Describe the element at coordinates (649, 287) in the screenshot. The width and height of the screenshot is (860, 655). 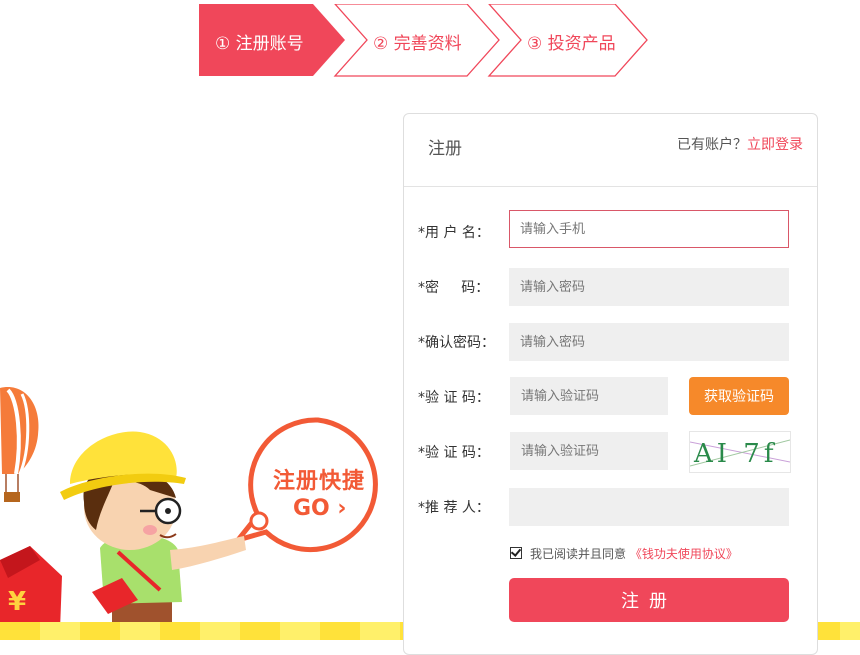
I see `password-input` at that location.